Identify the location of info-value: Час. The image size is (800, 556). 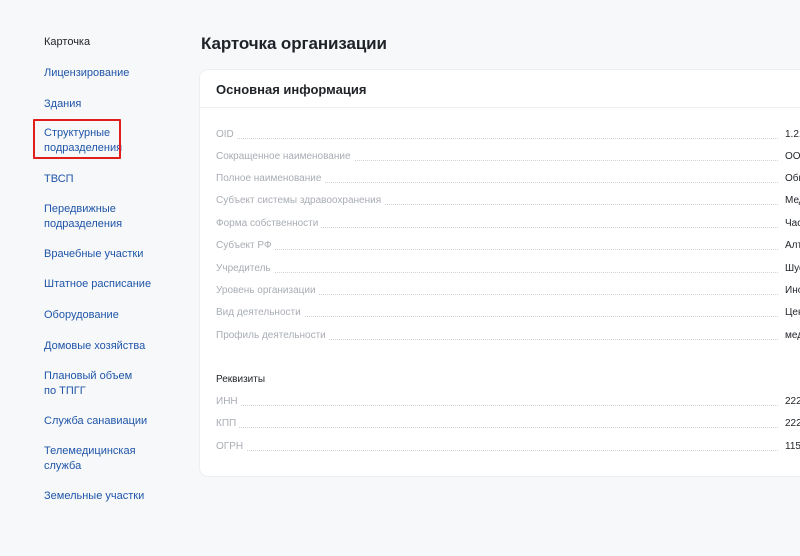
(791, 223).